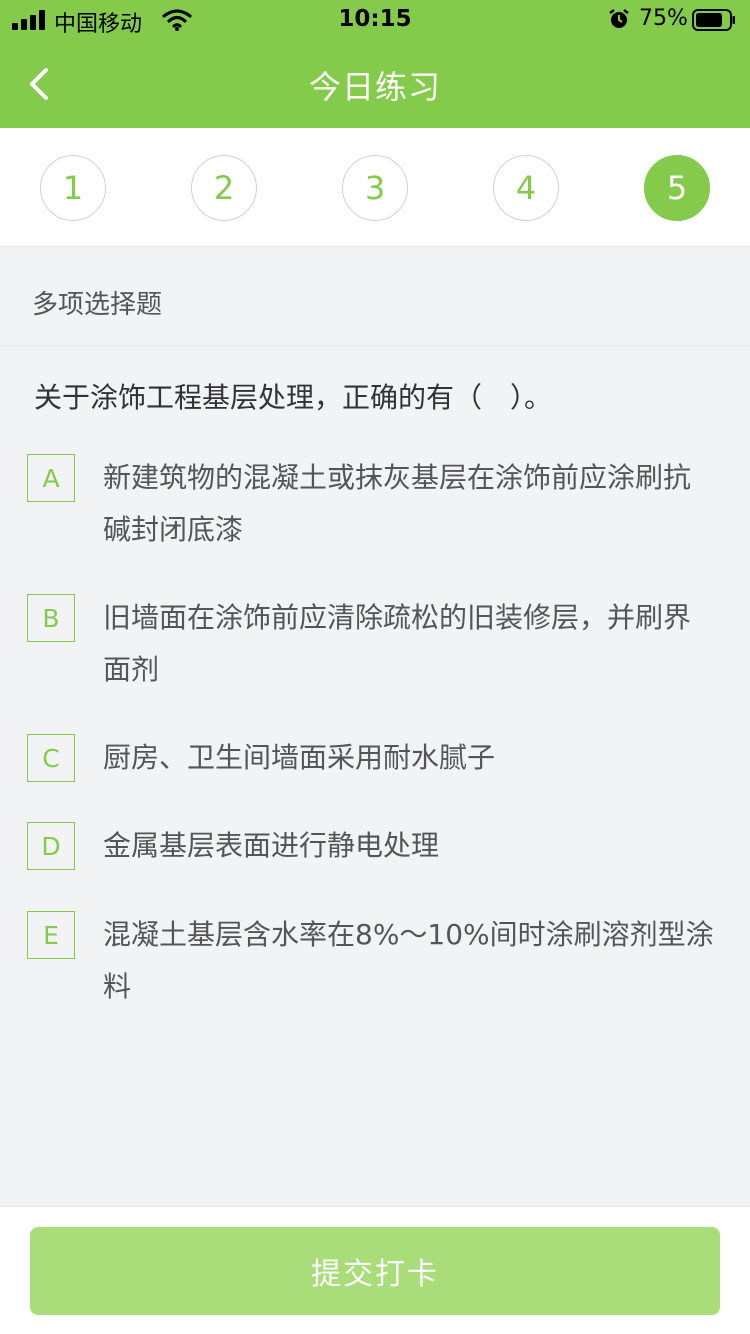 The height and width of the screenshot is (1334, 750). What do you see at coordinates (663, 18) in the screenshot?
I see `battery-percent: 75%` at bounding box center [663, 18].